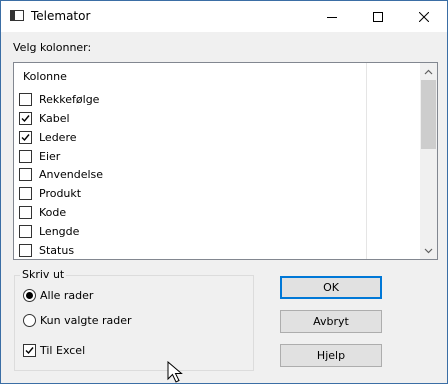 This screenshot has height=384, width=448. I want to click on list-item-label: Produkt, so click(60, 193).